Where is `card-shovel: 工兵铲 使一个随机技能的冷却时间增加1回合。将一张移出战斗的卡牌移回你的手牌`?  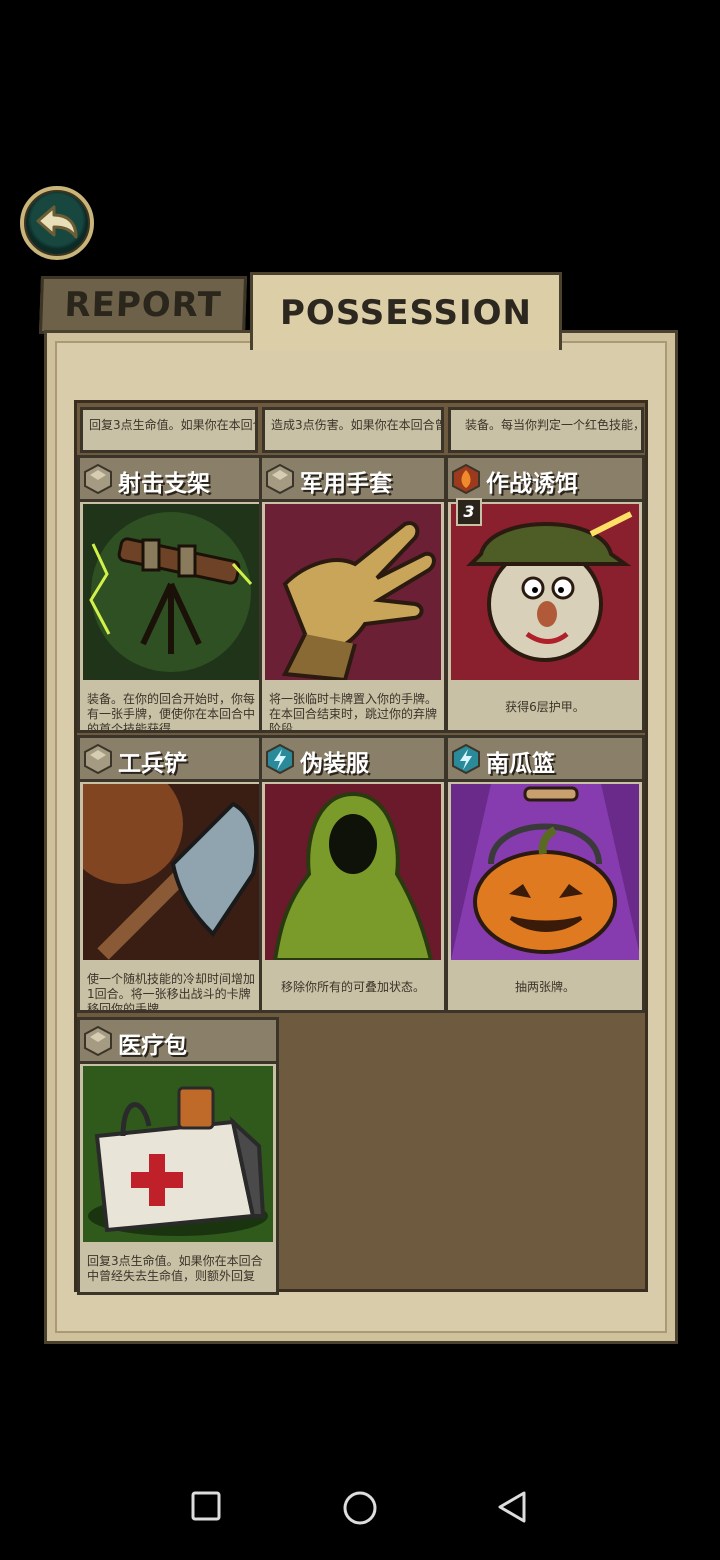
card-shovel: 工兵铲 使一个随机技能的冷却时间增加1回合。将一张移出战斗的卡牌移回你的手牌 is located at coordinates (171, 874).